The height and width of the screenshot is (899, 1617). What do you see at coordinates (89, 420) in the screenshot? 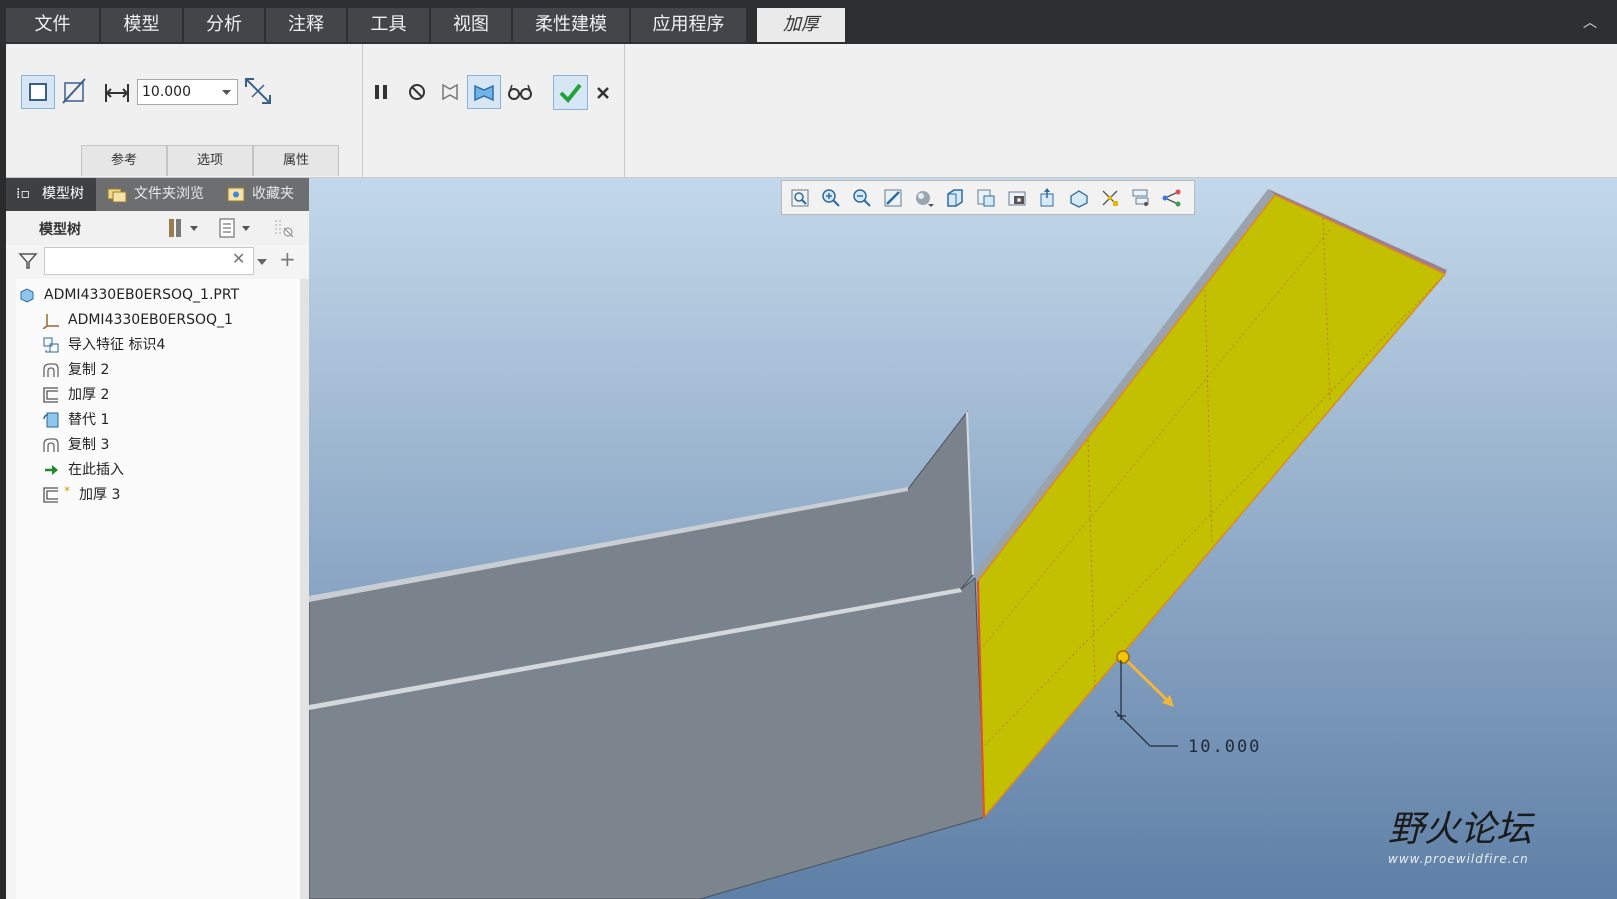
I see `tree-item-label: 替代 1` at bounding box center [89, 420].